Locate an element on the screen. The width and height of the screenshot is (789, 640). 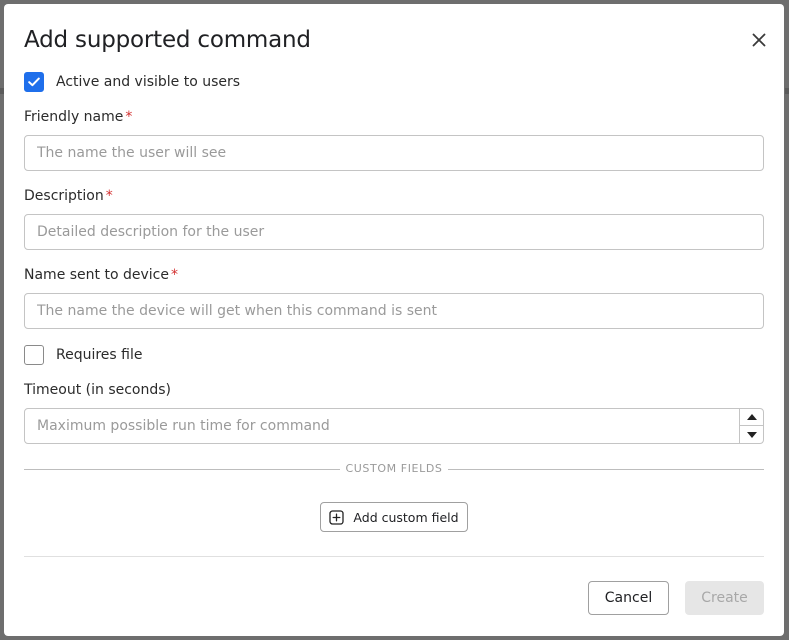
requires-file-label: Requires file is located at coordinates (99, 355).